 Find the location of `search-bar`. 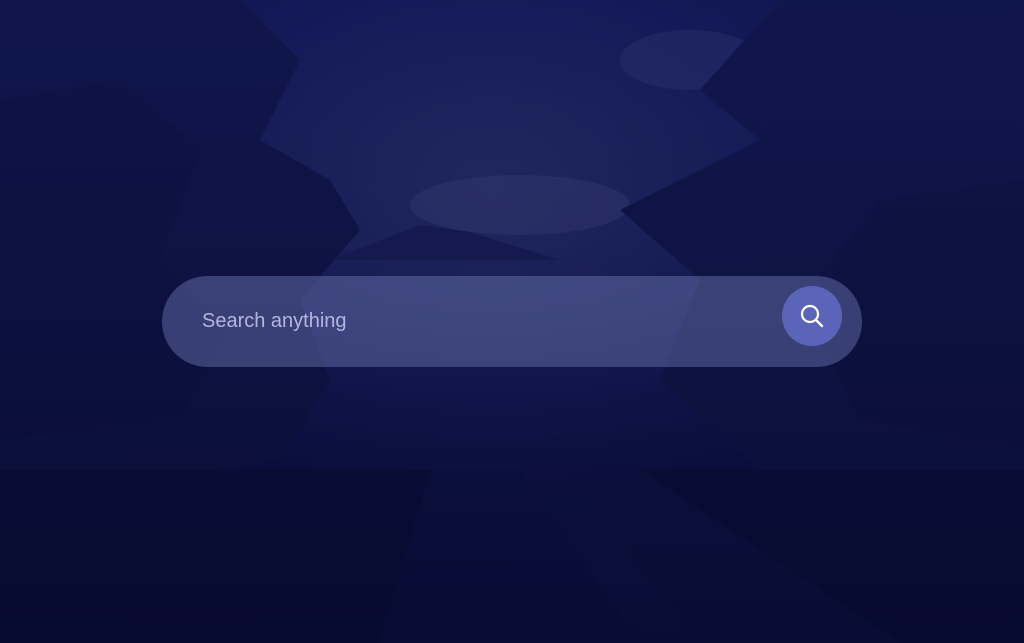

search-bar is located at coordinates (512, 321).